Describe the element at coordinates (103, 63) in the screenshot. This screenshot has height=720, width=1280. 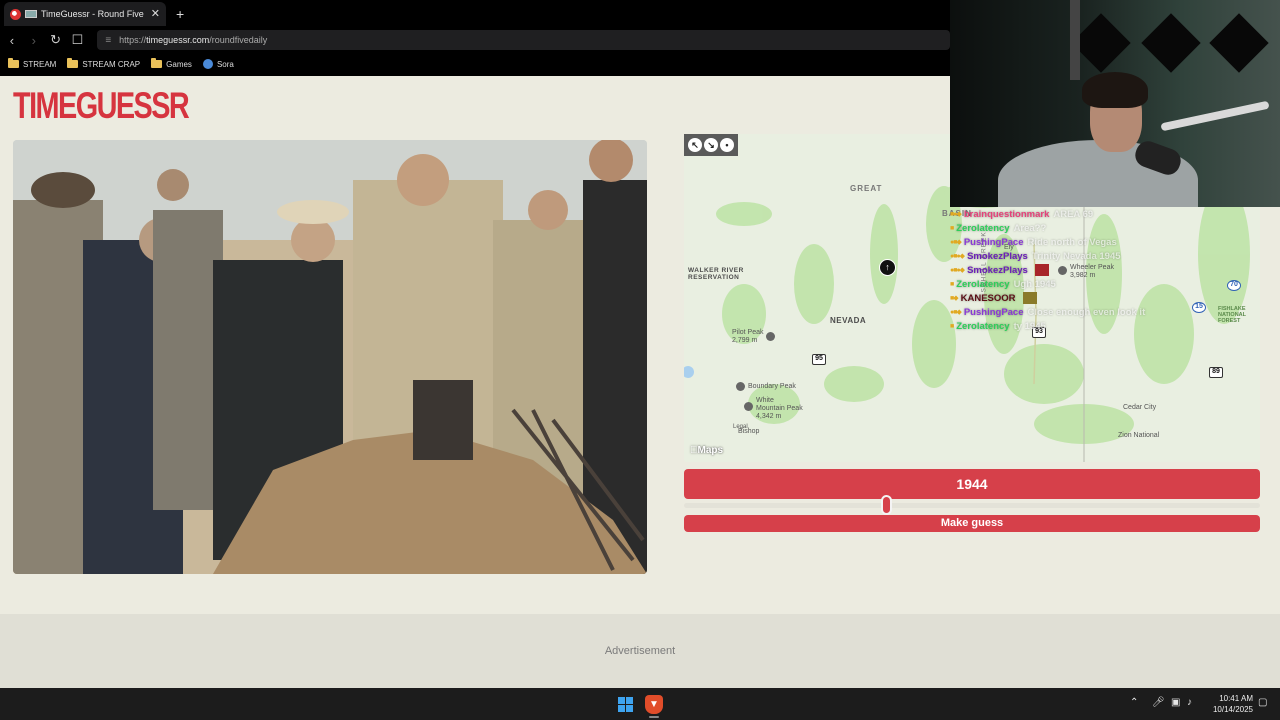
I see `bookmark-stream-crap: STREAM CRAP` at that location.